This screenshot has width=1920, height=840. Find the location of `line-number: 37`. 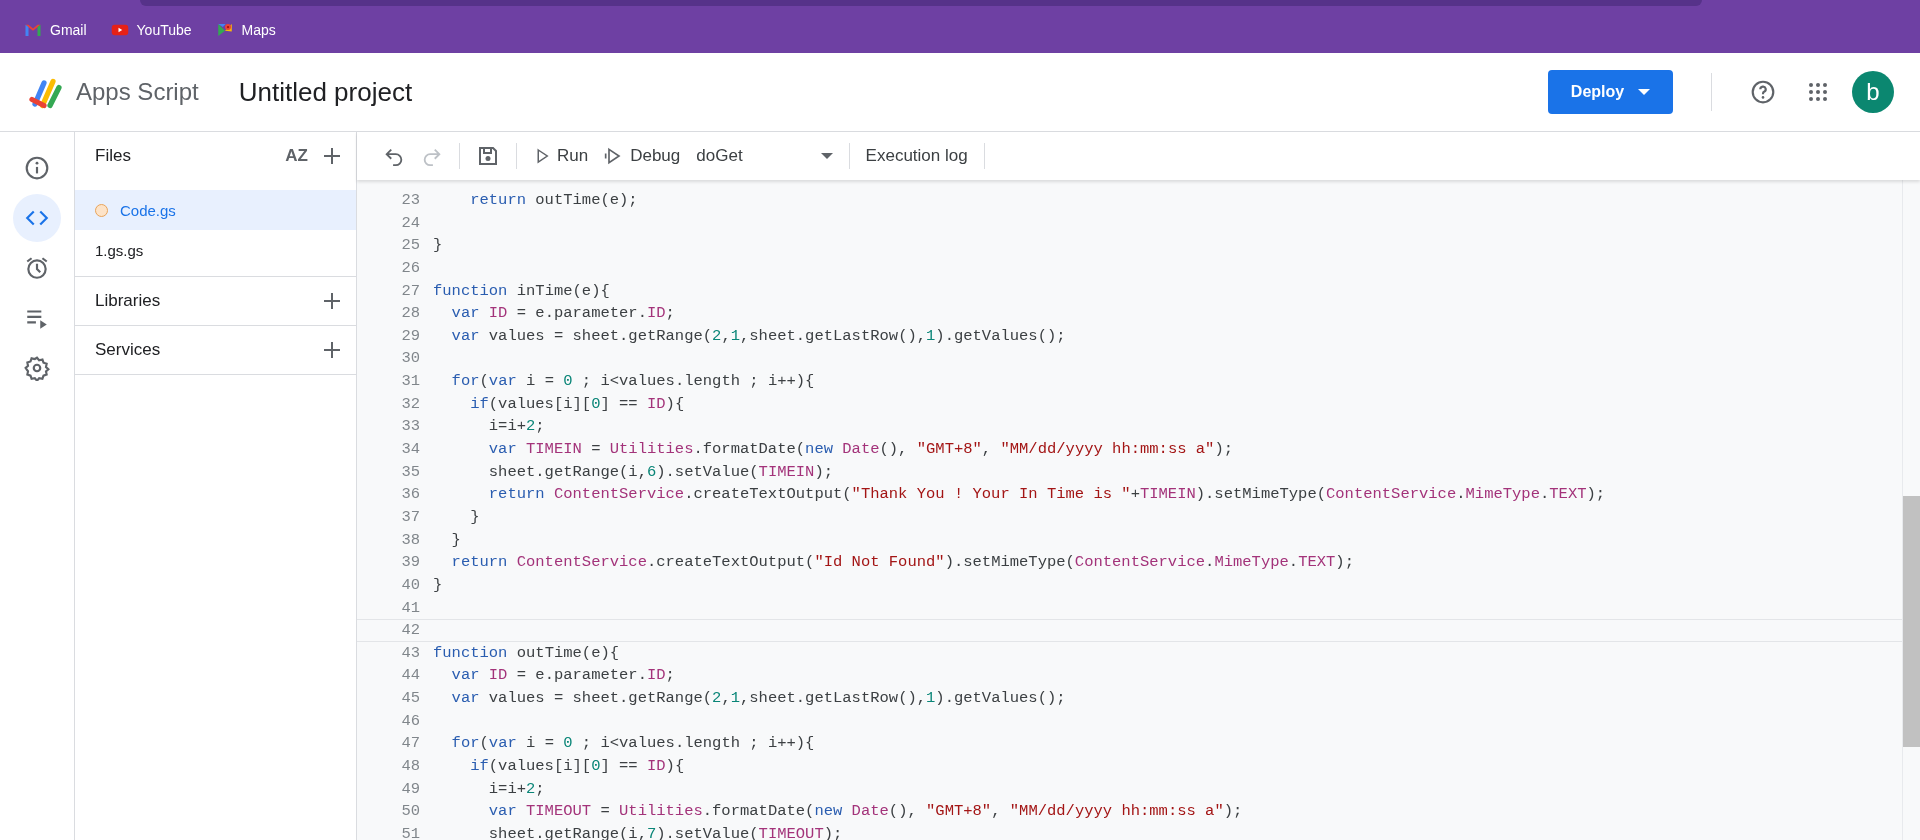

line-number: 37 is located at coordinates (410, 517).